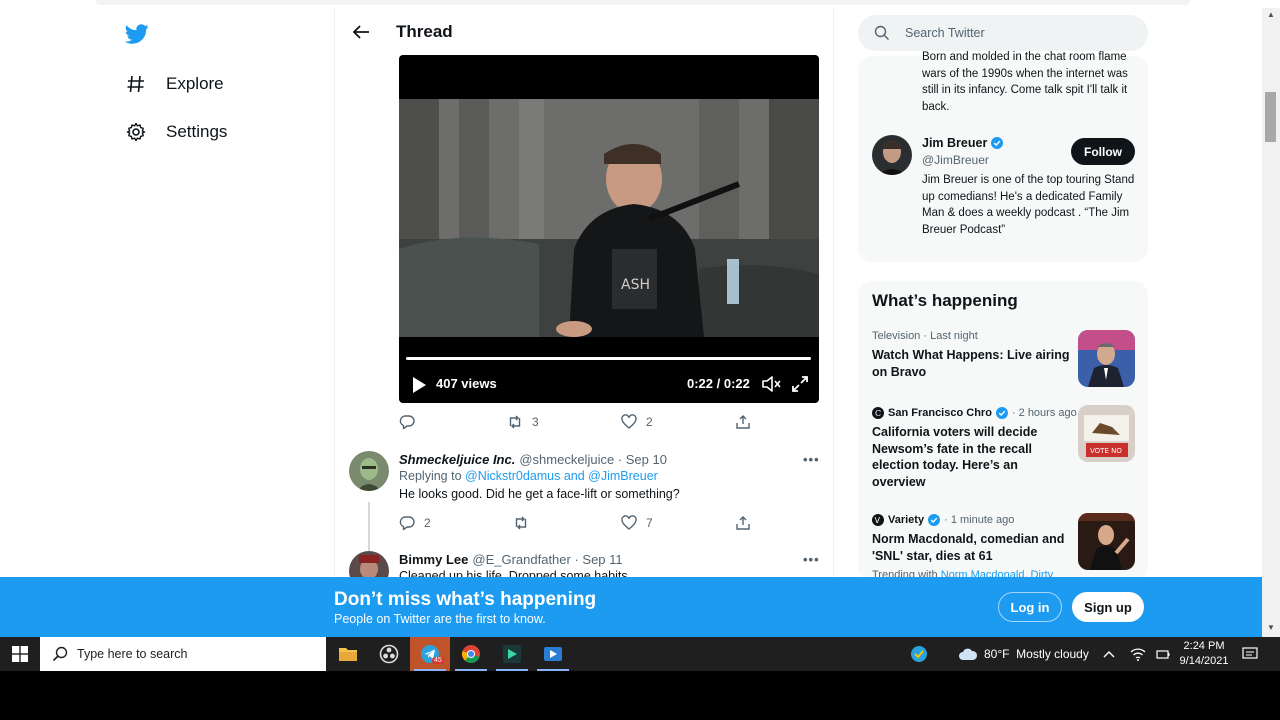 The image size is (1280, 720). I want to click on scroll-up-icon: ▲, so click(1271, 14).